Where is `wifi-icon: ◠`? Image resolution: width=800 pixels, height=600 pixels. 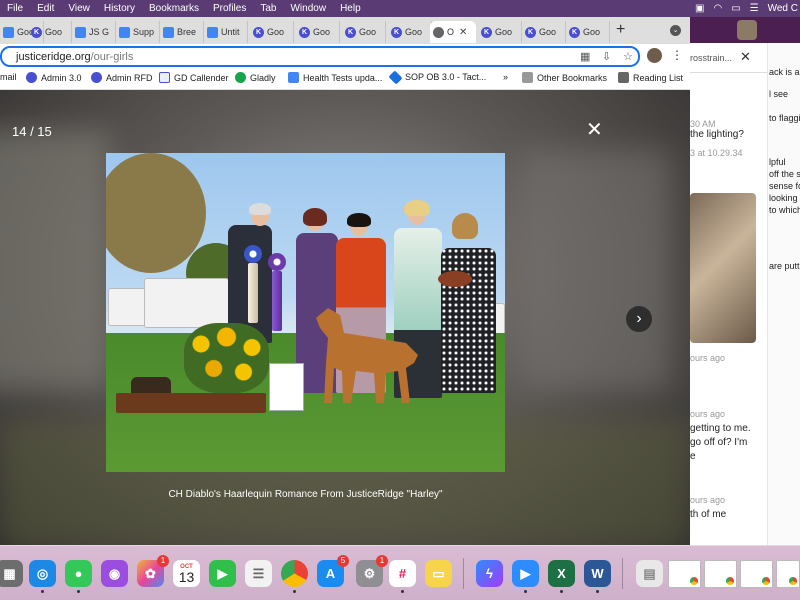 wifi-icon: ◠ is located at coordinates (717, 8).